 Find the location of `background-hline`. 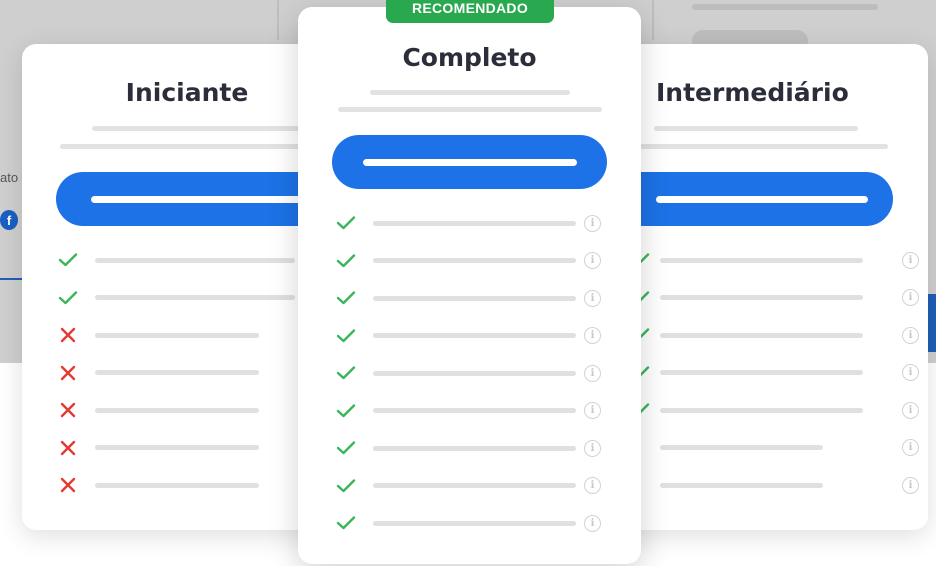

background-hline is located at coordinates (11, 279).